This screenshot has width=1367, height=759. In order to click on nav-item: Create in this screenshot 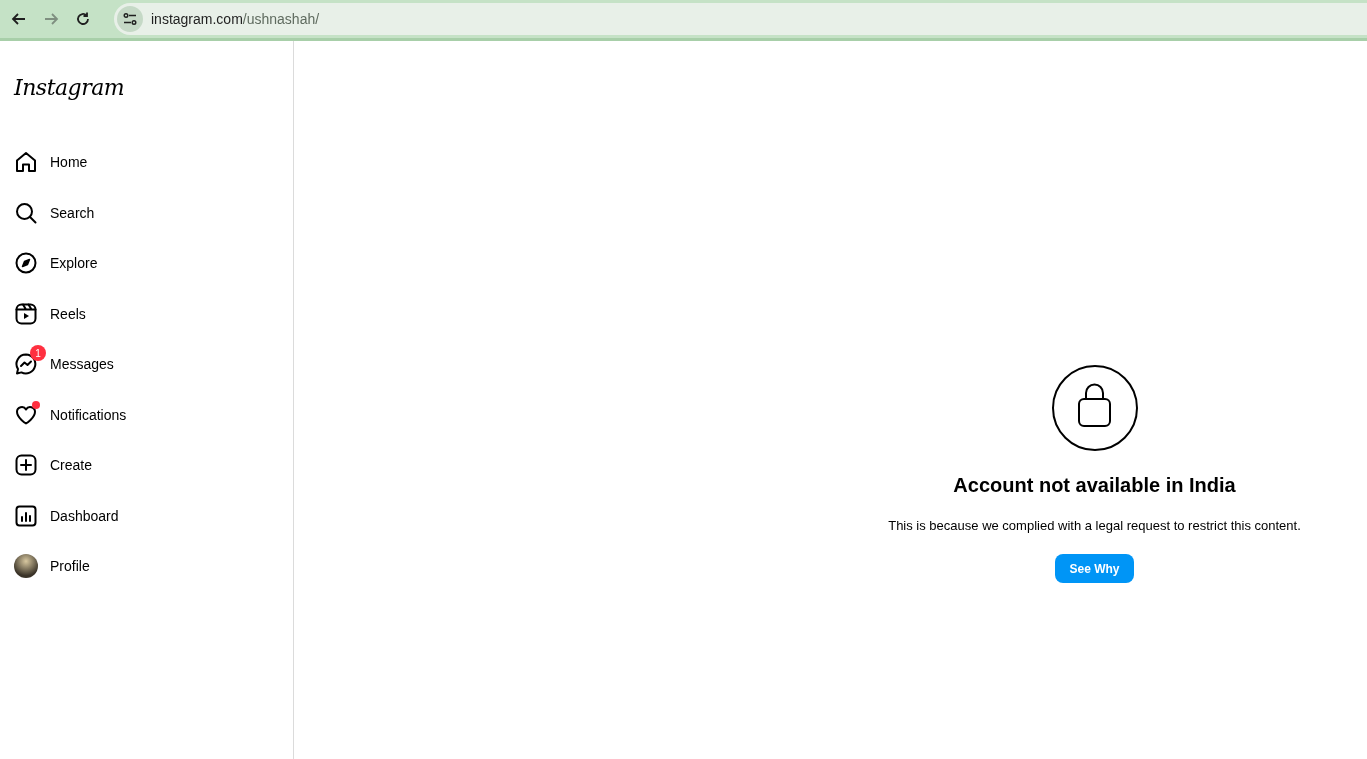, I will do `click(146, 465)`.